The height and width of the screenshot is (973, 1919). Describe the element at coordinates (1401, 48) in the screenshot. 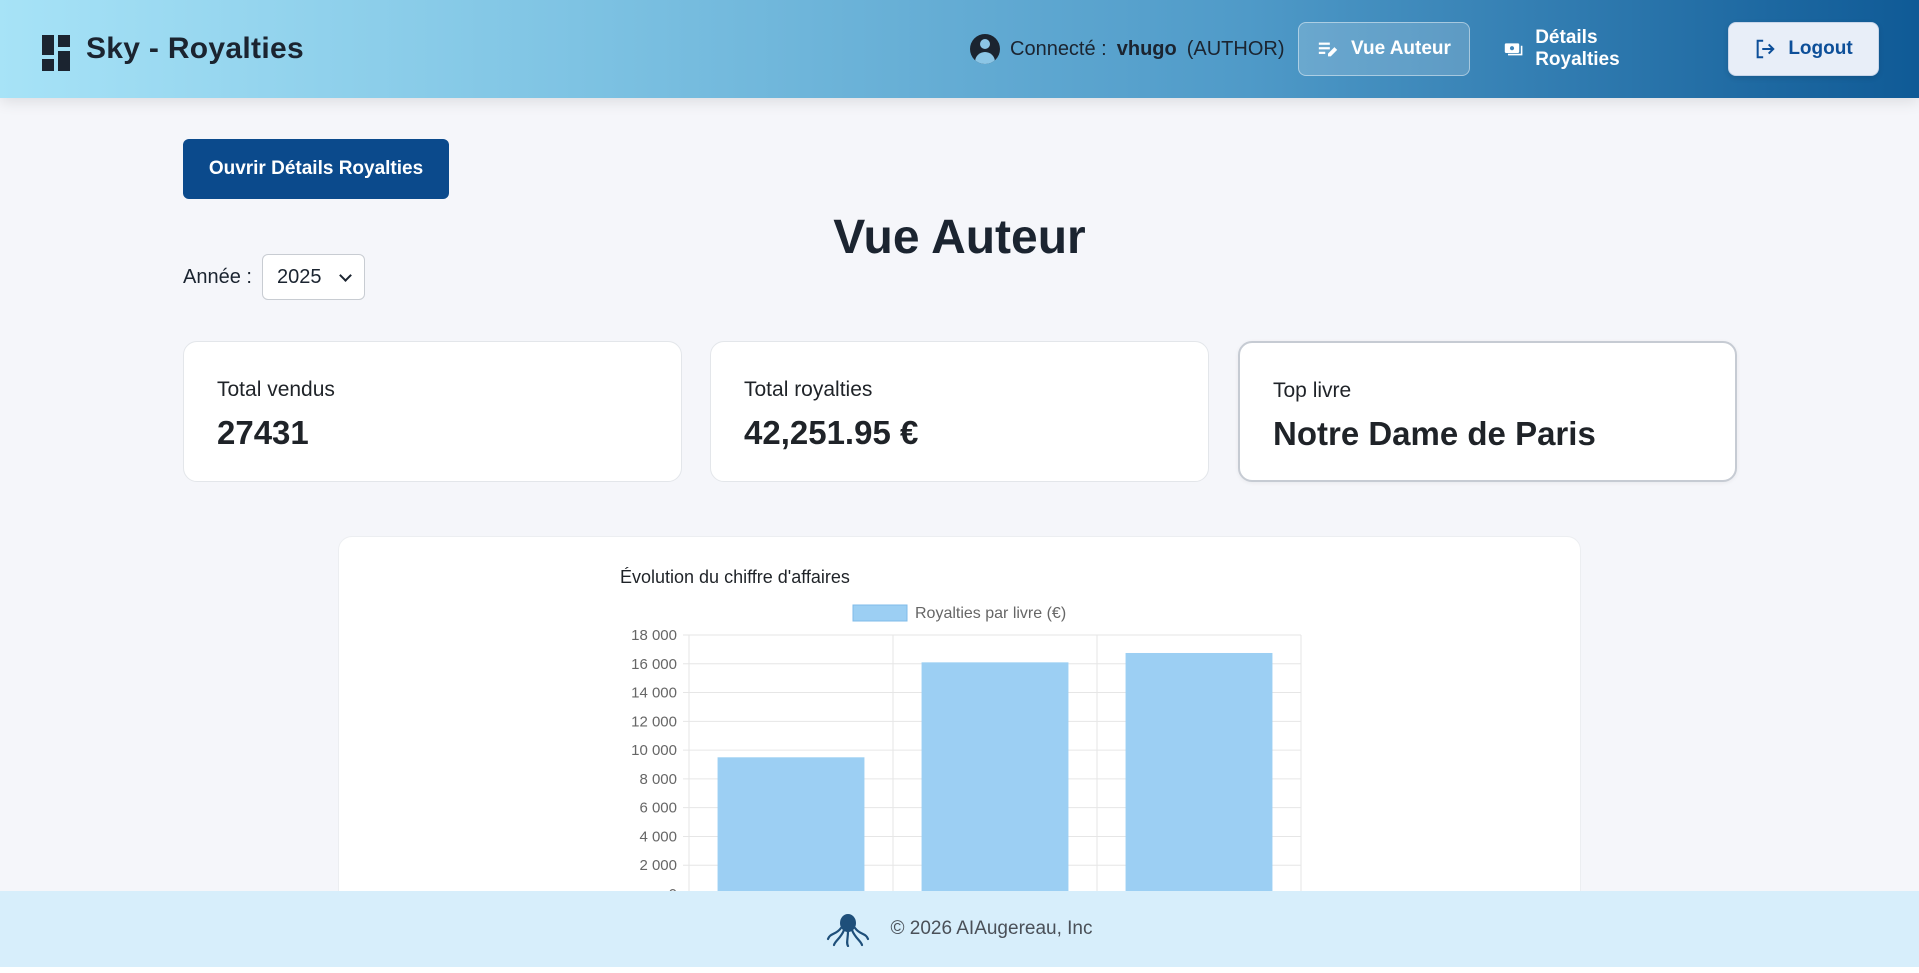

I see `nav-vue-auteur-label: Vue Auteur` at that location.